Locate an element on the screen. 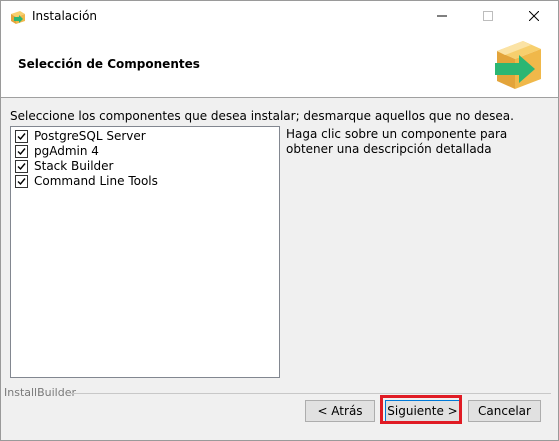 This screenshot has width=559, height=441. maximize-icon is located at coordinates (488, 17).